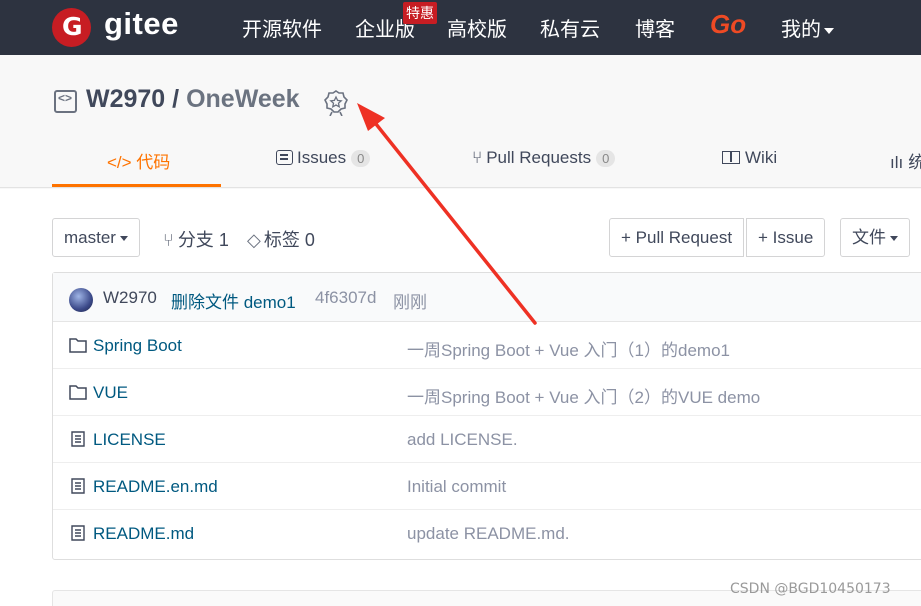 This screenshot has height=606, width=921. Describe the element at coordinates (728, 24) in the screenshot. I see `nav-go: Go` at that location.